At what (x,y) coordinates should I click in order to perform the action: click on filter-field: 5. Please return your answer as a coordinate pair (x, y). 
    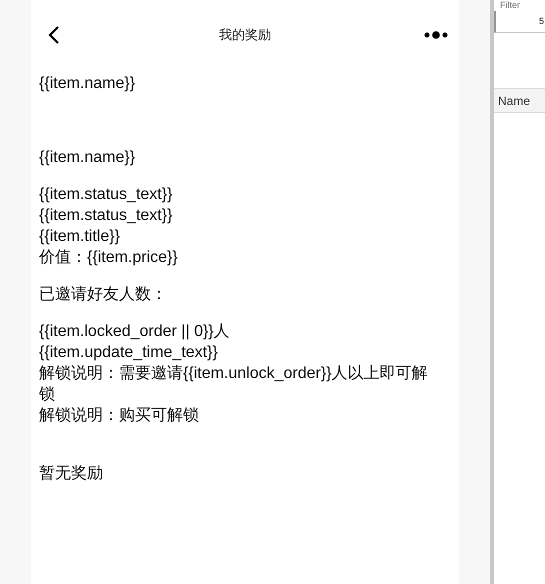
    Looking at the image, I should click on (519, 22).